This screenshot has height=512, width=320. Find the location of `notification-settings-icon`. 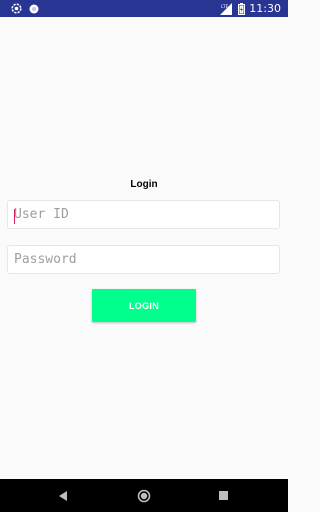

notification-settings-icon is located at coordinates (16, 8).